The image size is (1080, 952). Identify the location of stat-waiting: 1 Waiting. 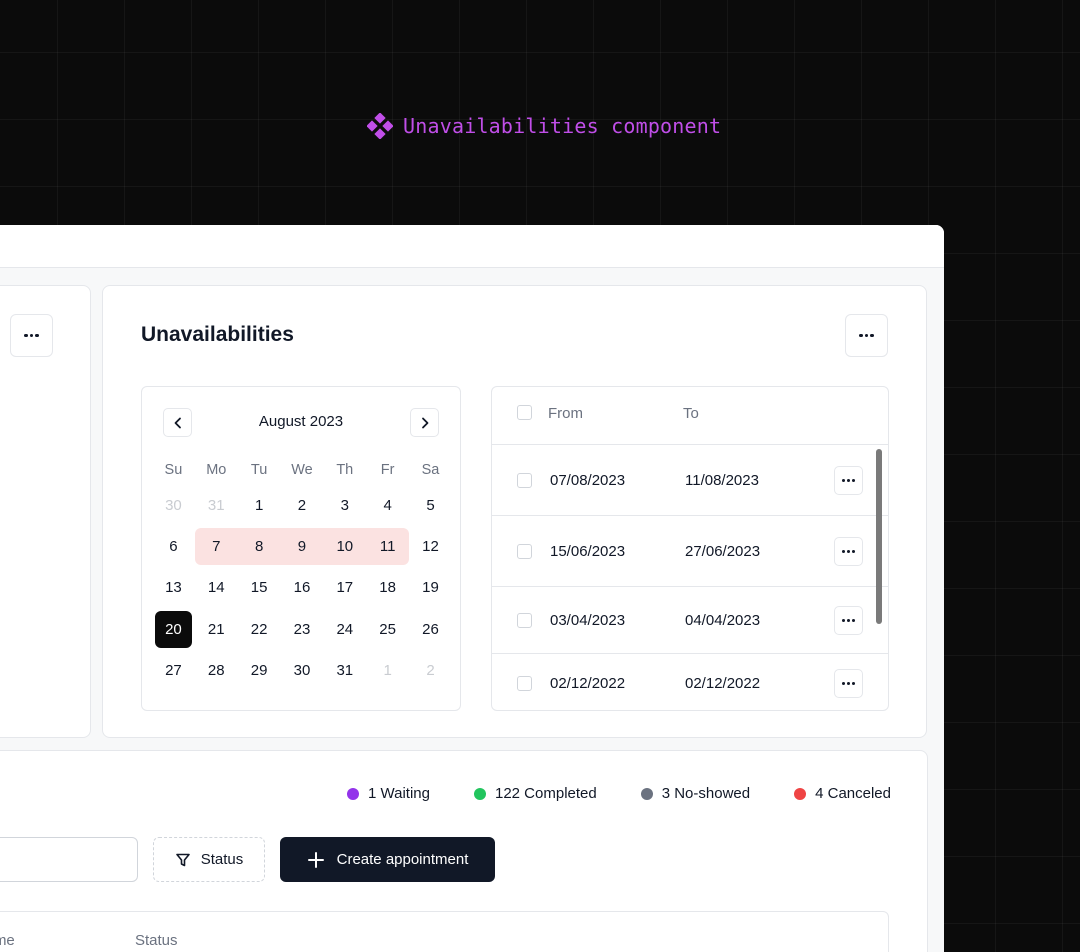
(388, 793).